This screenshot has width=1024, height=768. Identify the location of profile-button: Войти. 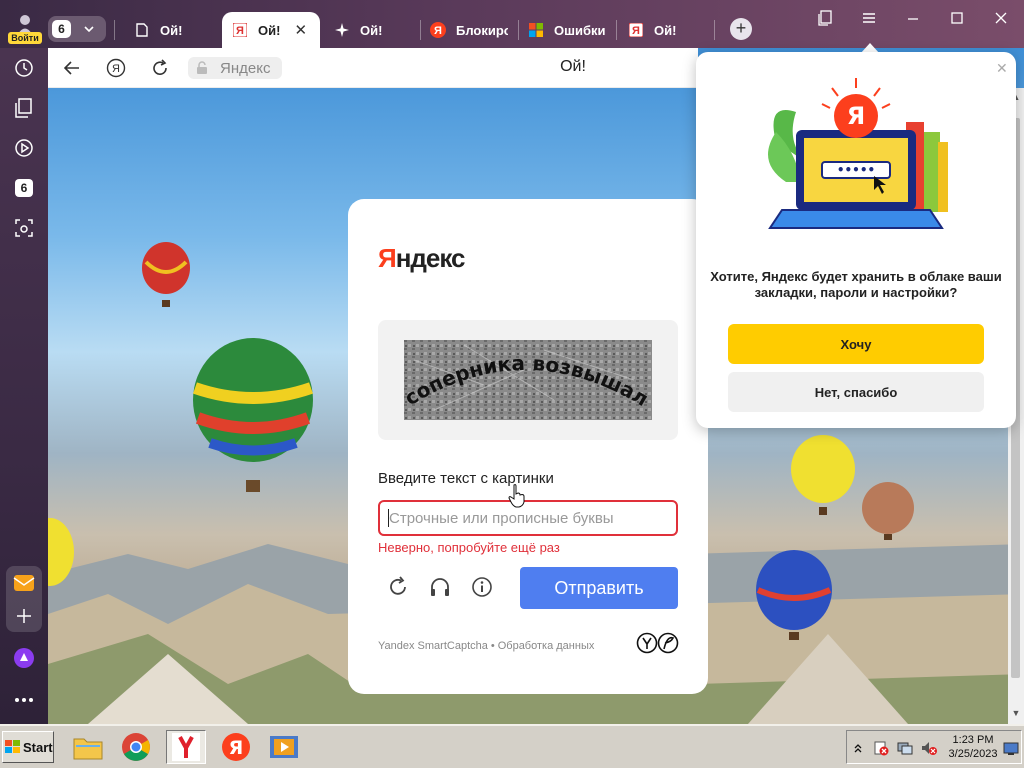
(25, 28).